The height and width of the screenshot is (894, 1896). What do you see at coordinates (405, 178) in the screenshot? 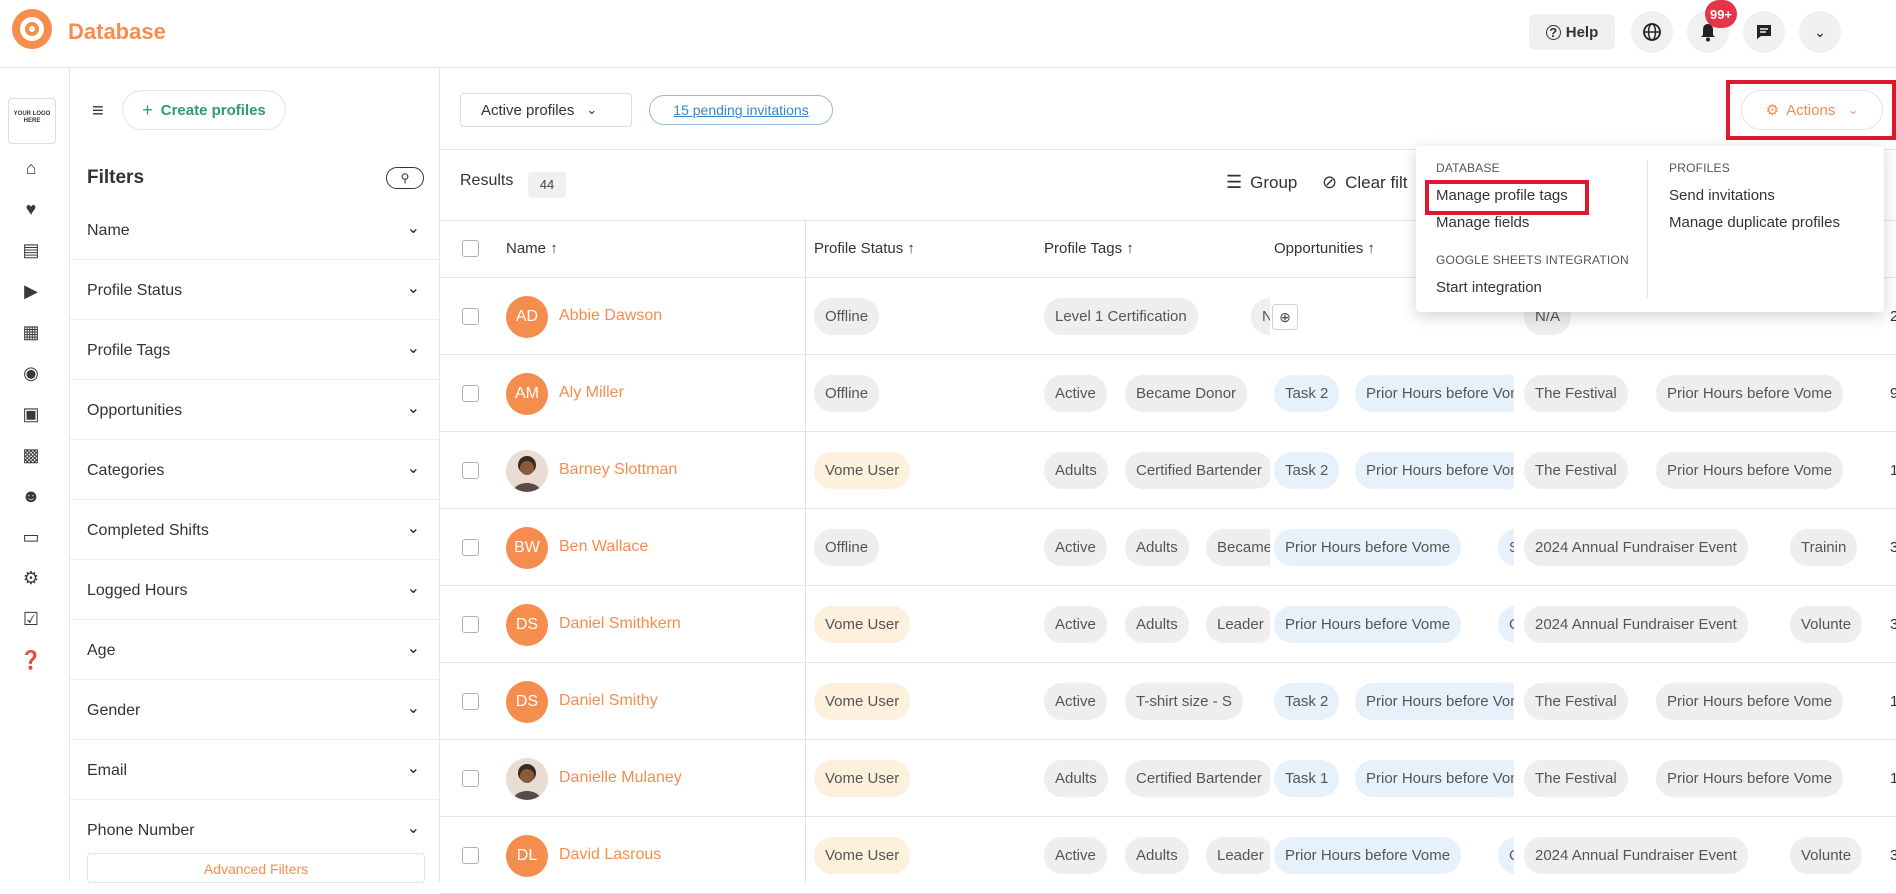
I see `filter-search-button: ⚲` at bounding box center [405, 178].